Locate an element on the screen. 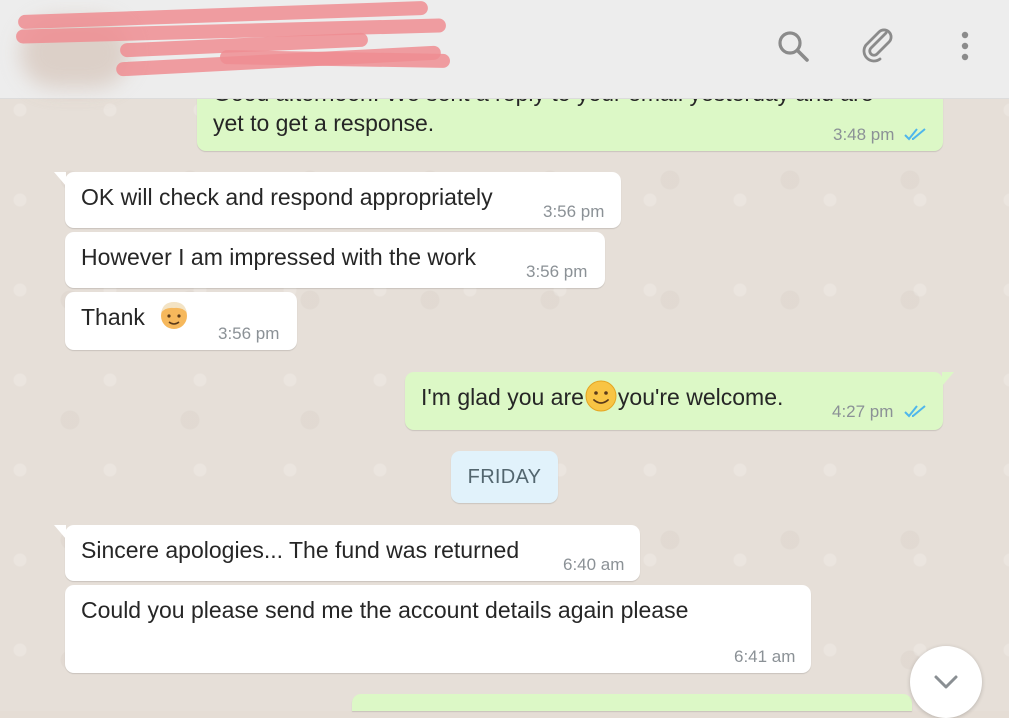  message-text: However I am impressed with the work is located at coordinates (278, 257).